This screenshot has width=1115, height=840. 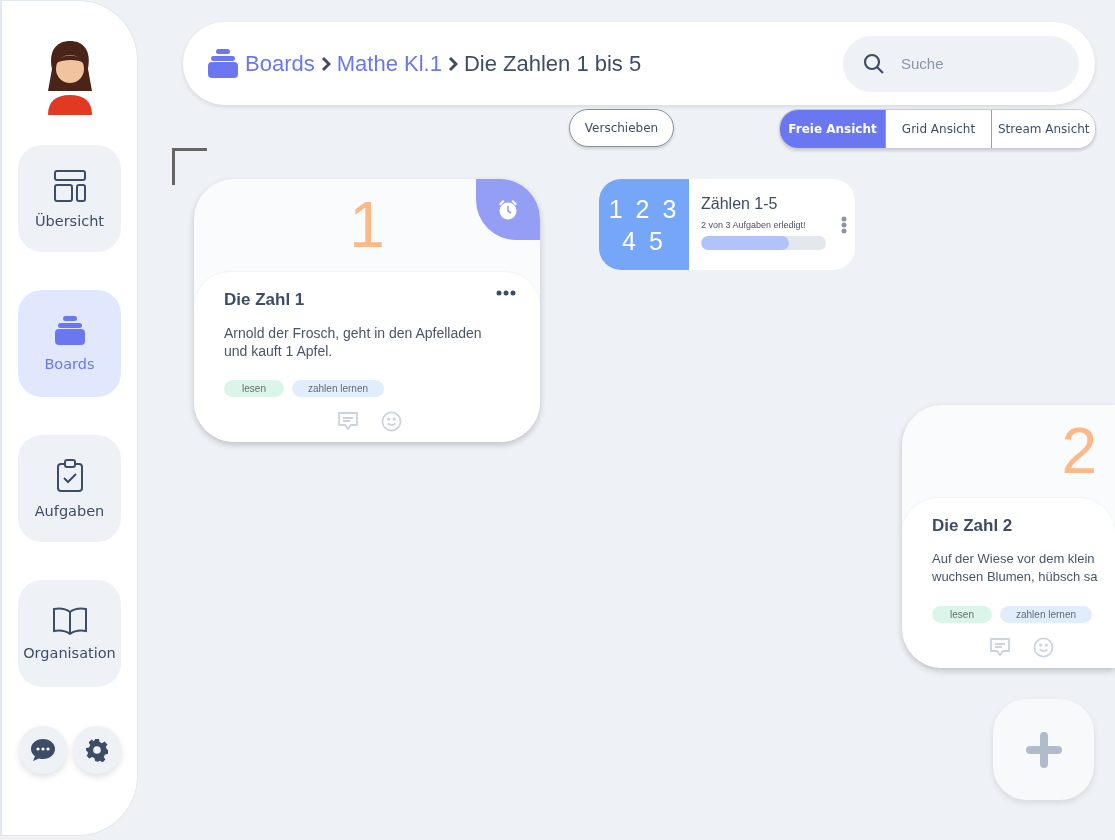 I want to click on card-number: 2, so click(x=1079, y=451).